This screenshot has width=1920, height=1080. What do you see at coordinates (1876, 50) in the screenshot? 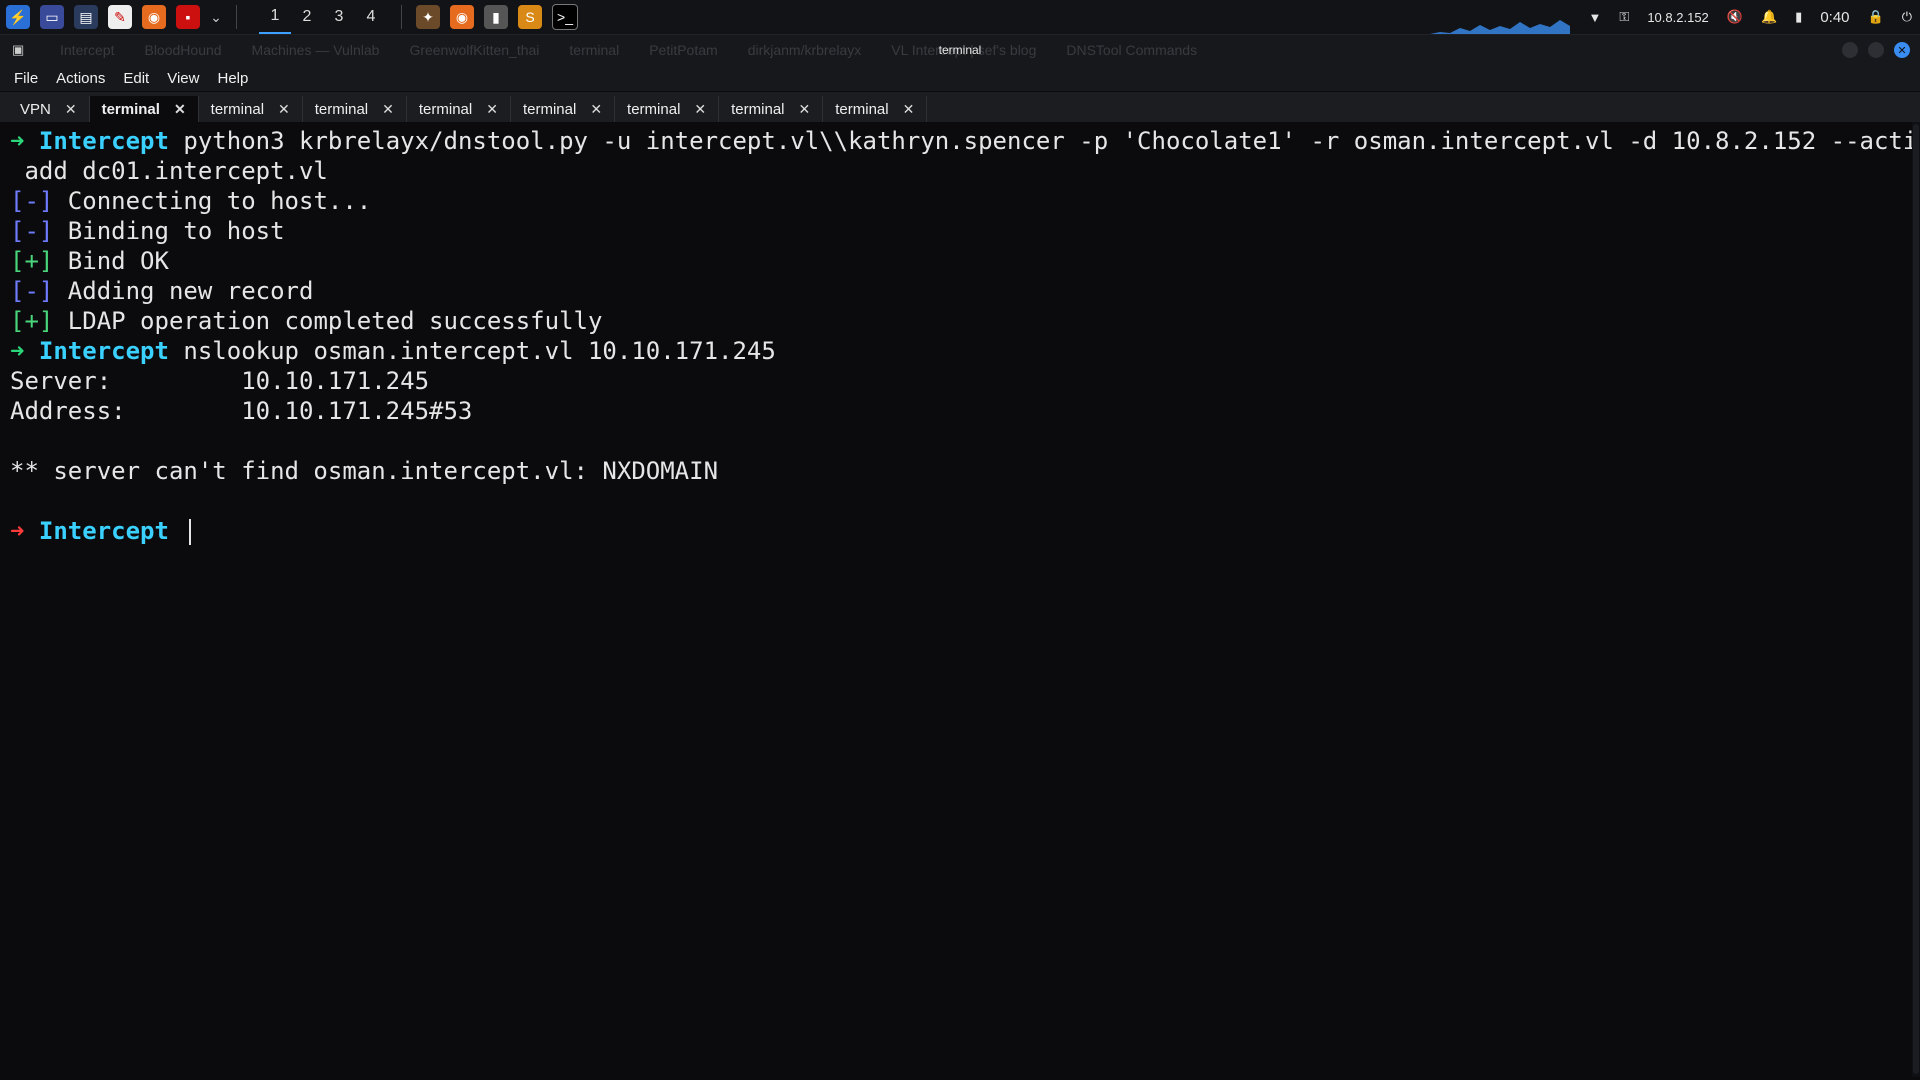
I see `maximize-button` at bounding box center [1876, 50].